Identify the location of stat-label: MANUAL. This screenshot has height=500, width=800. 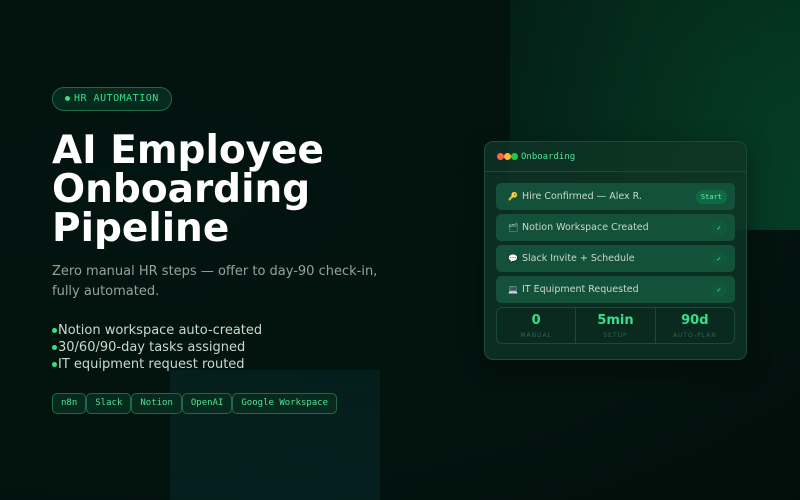
(536, 335).